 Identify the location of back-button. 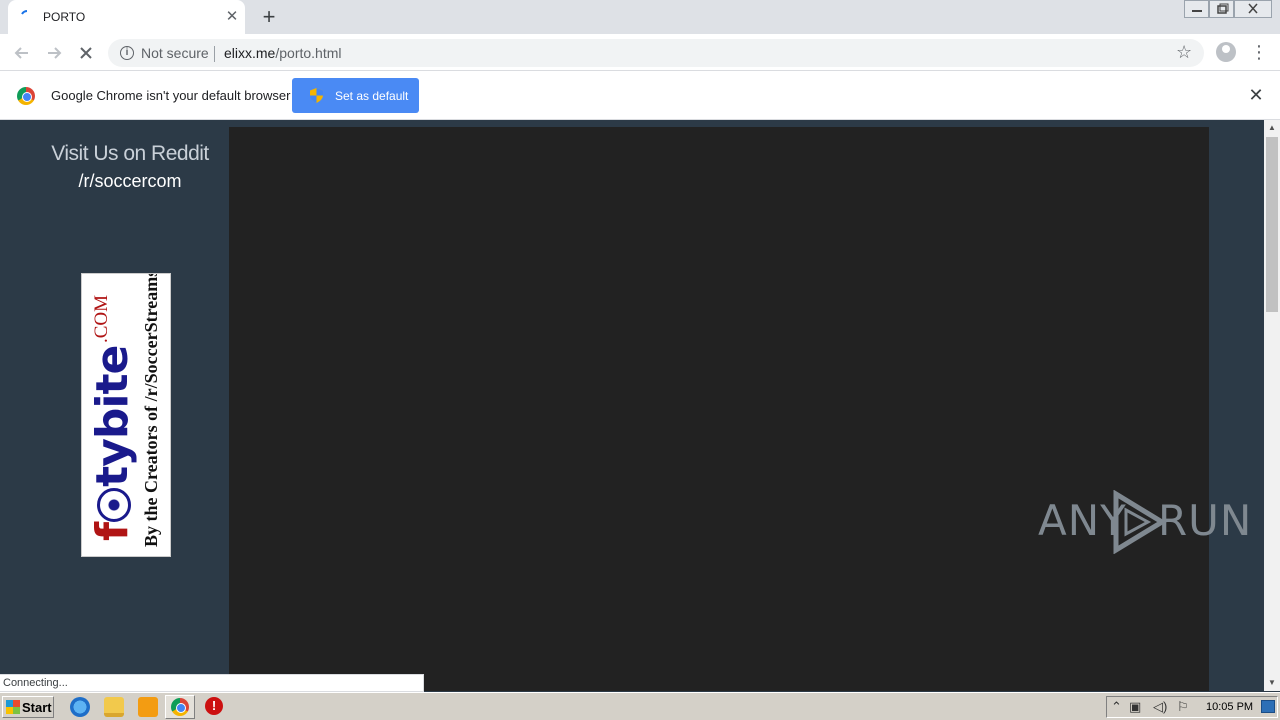
(22, 53).